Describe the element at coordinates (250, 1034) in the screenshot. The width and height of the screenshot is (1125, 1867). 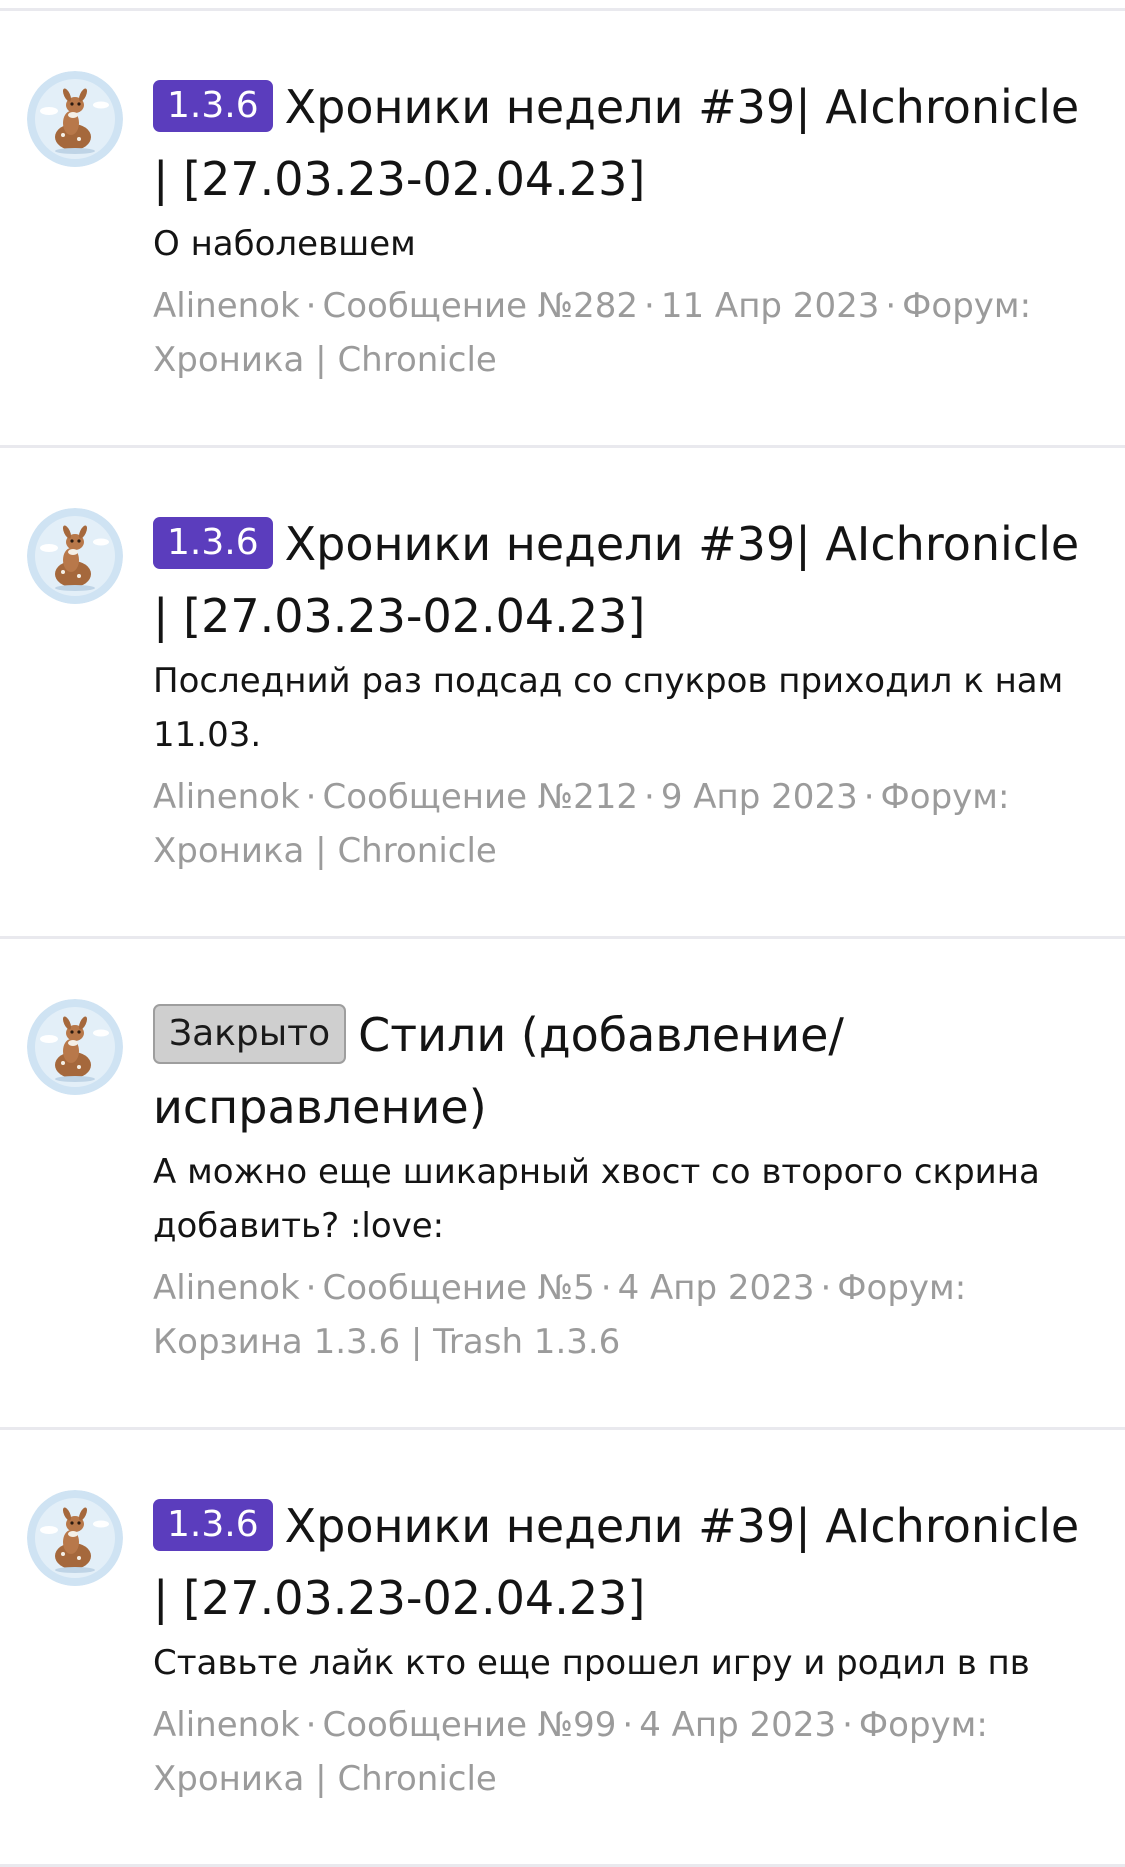
I see `prefix-badge: Закрыто` at that location.